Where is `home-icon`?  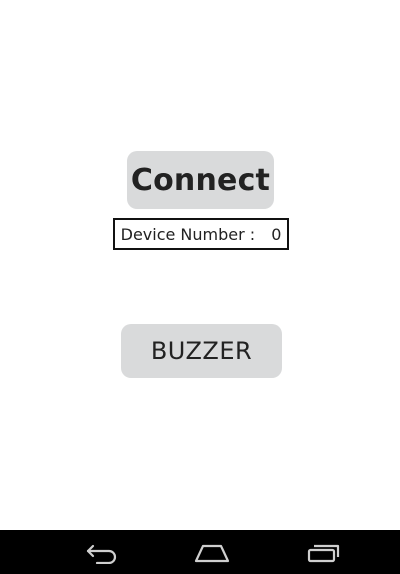
home-icon is located at coordinates (212, 553).